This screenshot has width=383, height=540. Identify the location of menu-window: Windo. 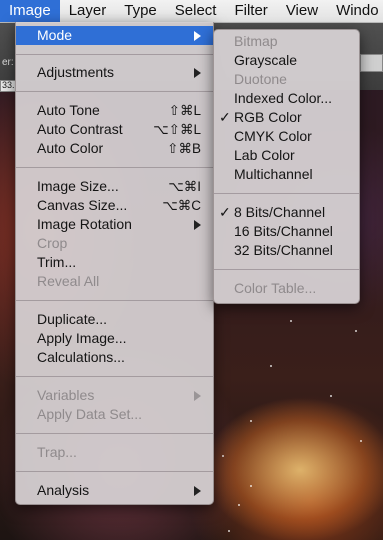
(355, 11).